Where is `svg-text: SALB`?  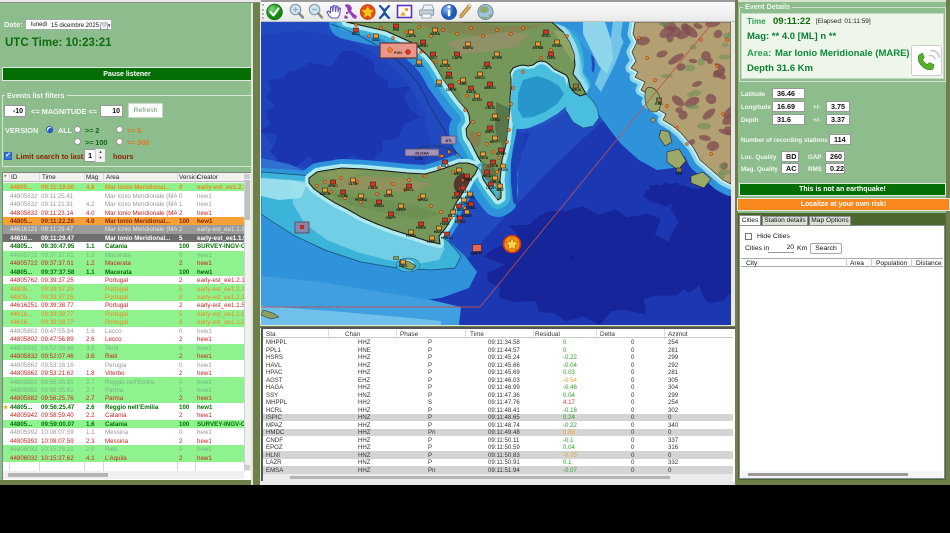 svg-text: SALB is located at coordinates (471, 92).